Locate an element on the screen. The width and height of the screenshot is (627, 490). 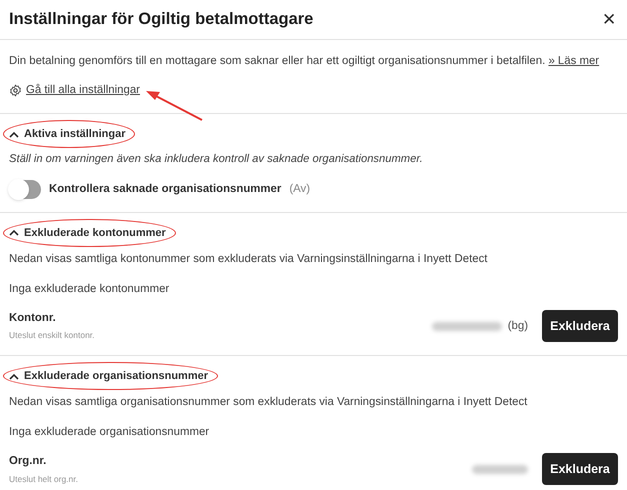
hint-text: Ställ in om varningen även ska inkludera kontroll av saknade organisationsnummer. is located at coordinates (216, 160).